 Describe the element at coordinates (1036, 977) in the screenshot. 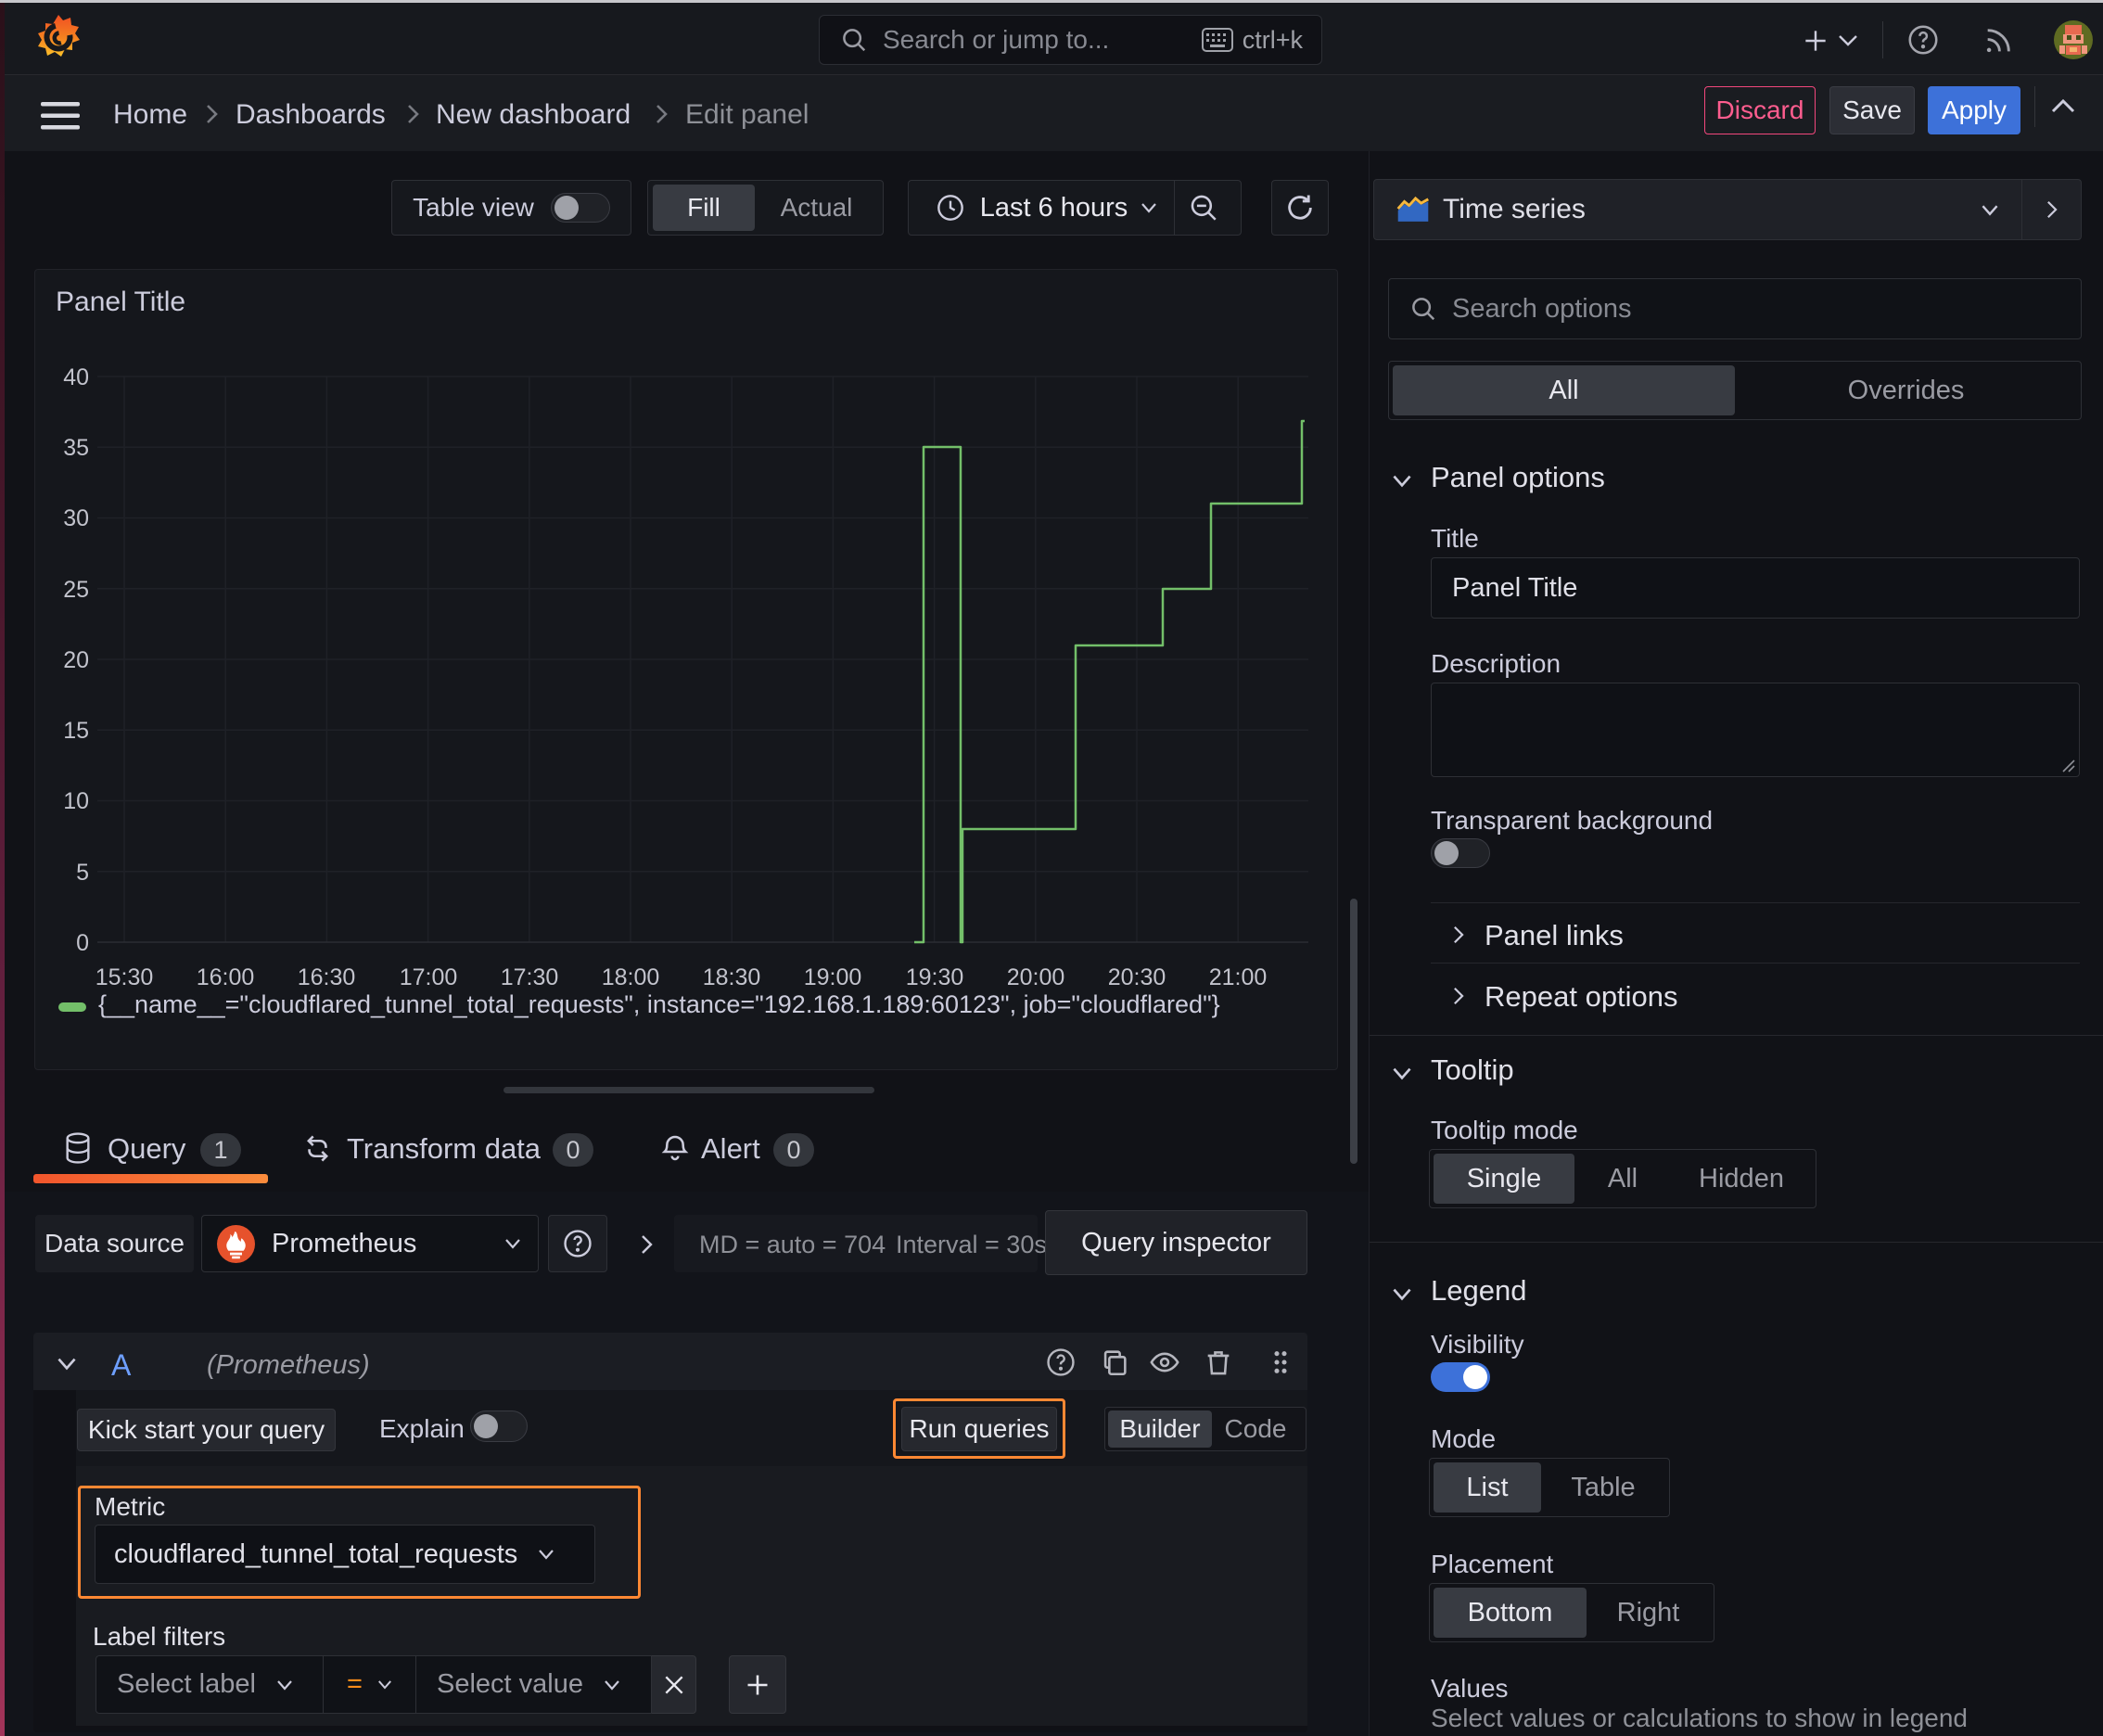

I see `svg-text: 20:00` at that location.